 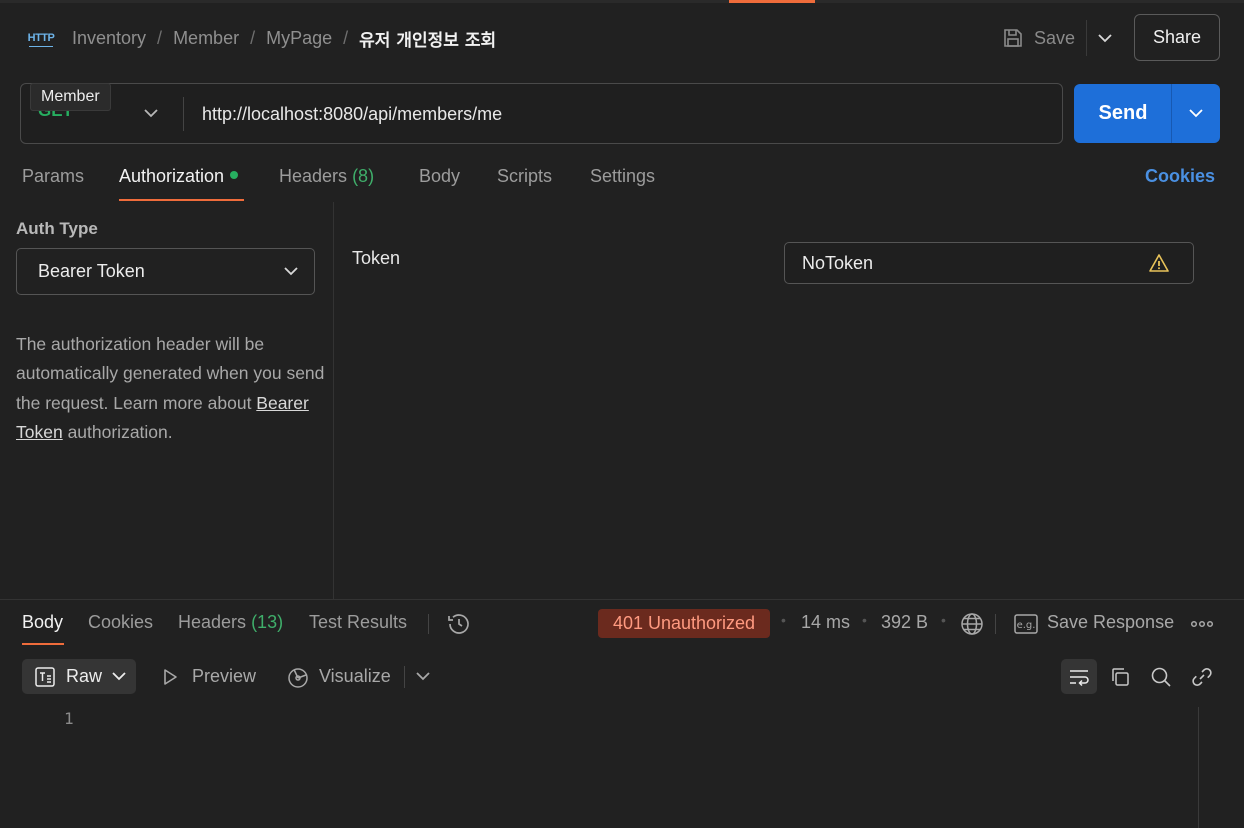 I want to click on visualize-button: Visualize, so click(x=338, y=676).